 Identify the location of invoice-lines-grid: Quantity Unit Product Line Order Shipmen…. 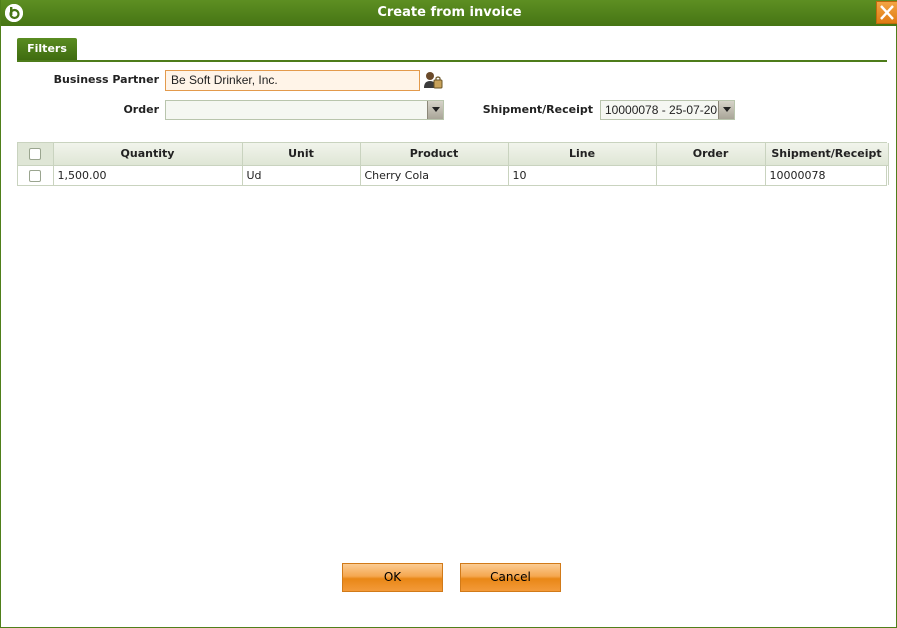
(453, 164).